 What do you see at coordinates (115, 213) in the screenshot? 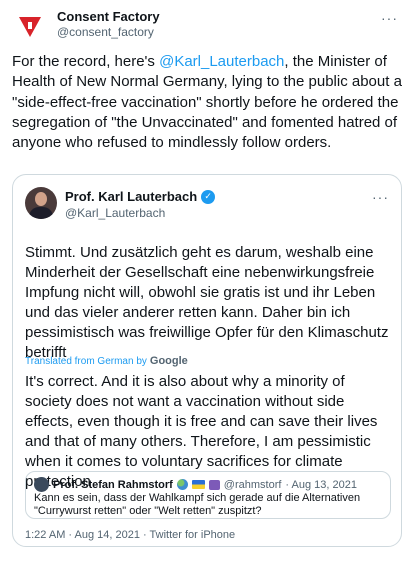
I see `quoted-author-handle: @Karl_Lauterbach` at bounding box center [115, 213].